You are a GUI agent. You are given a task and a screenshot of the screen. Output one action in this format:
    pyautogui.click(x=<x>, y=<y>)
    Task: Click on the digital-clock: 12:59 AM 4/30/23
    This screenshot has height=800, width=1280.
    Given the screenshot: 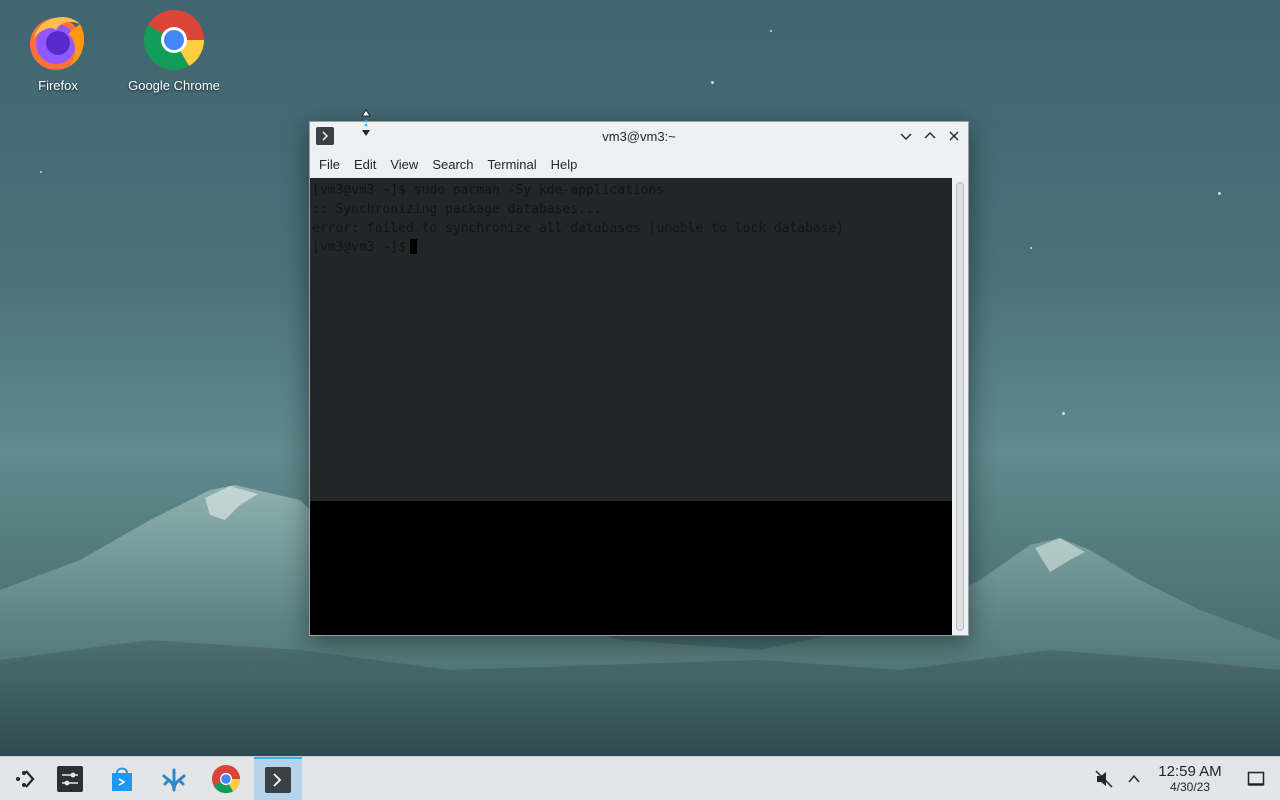 What is the action you would take?
    pyautogui.click(x=1190, y=778)
    